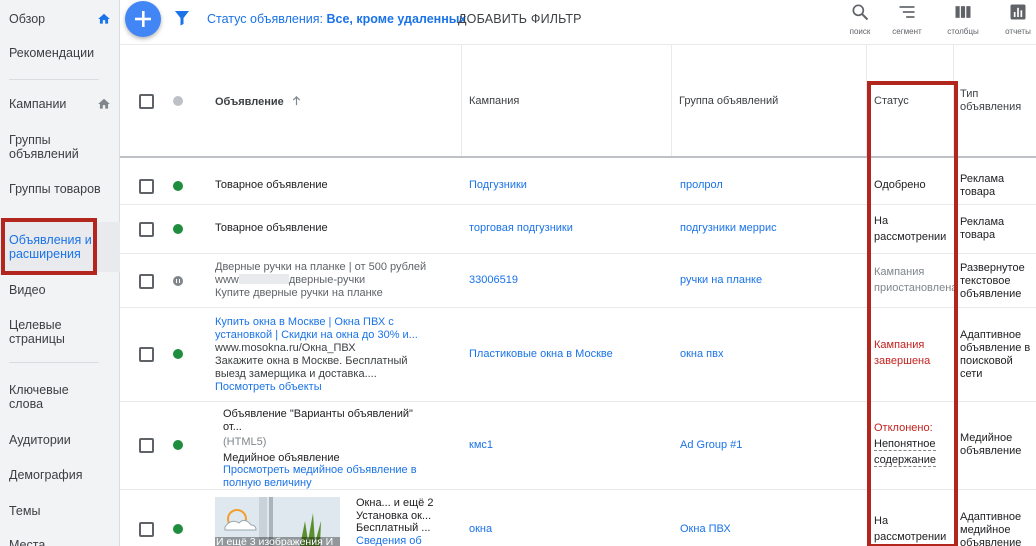 The height and width of the screenshot is (546, 1036). I want to click on ad-cell: Товарное объявление, so click(271, 185).